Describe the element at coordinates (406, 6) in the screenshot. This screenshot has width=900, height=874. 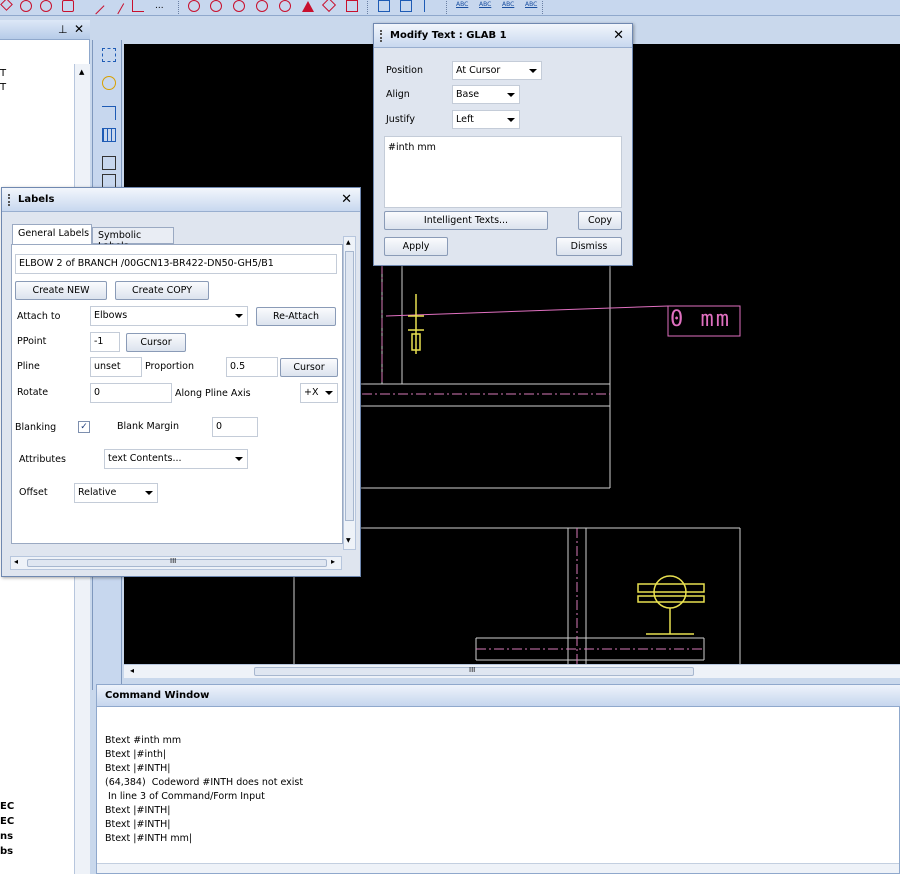
I see `text-block-icon` at that location.